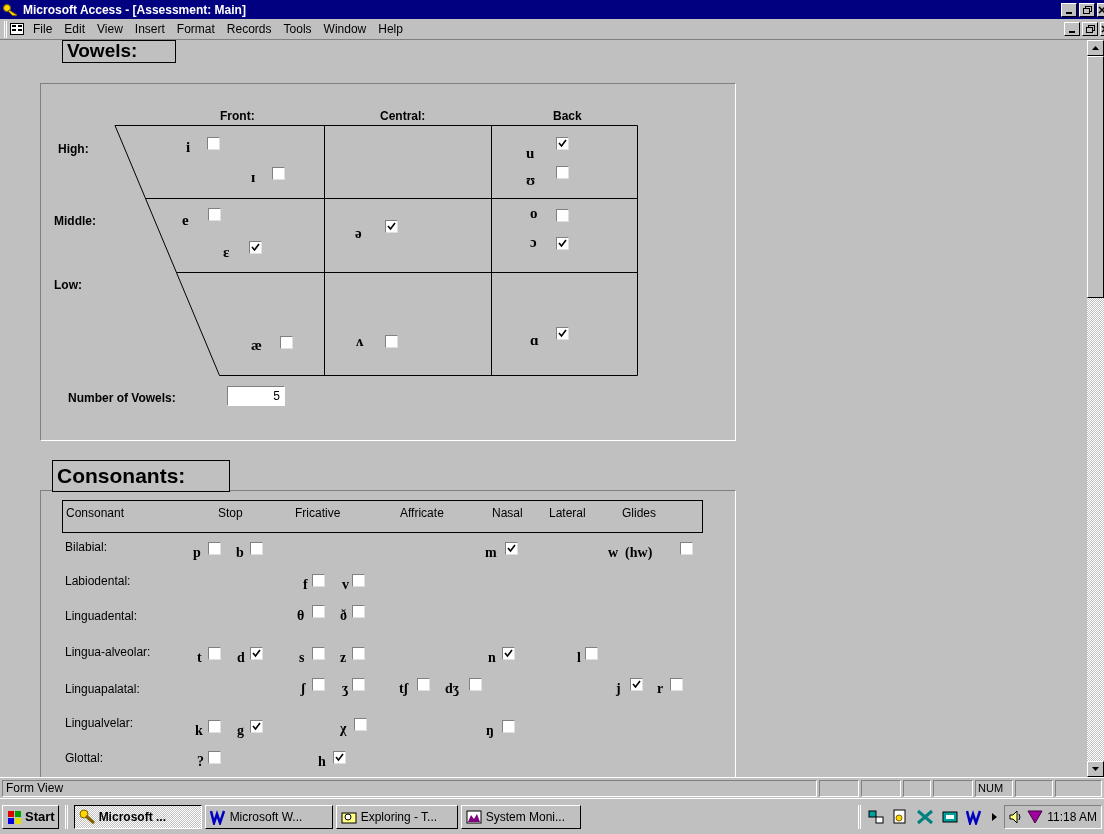  What do you see at coordinates (343, 616) in the screenshot?
I see `consonant-symbol: ð` at bounding box center [343, 616].